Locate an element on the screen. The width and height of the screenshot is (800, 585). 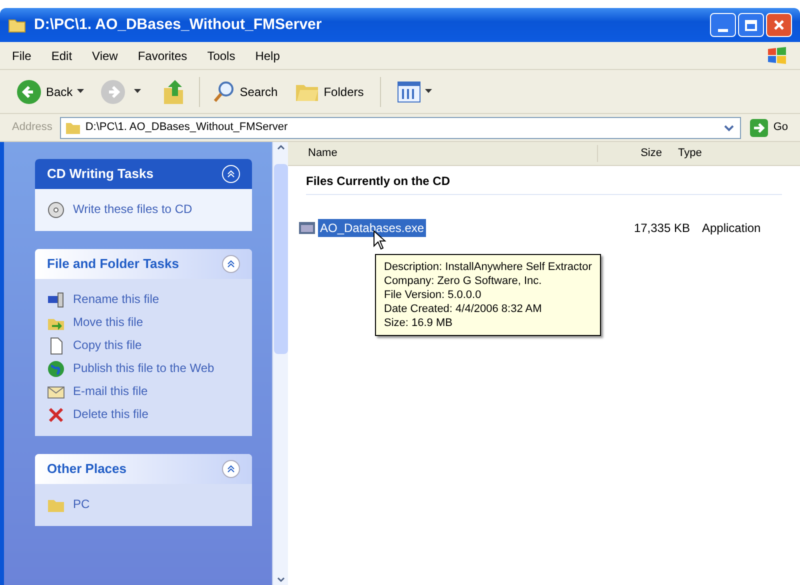
tooltip-line: Size: 16.9 MB is located at coordinates (419, 323).